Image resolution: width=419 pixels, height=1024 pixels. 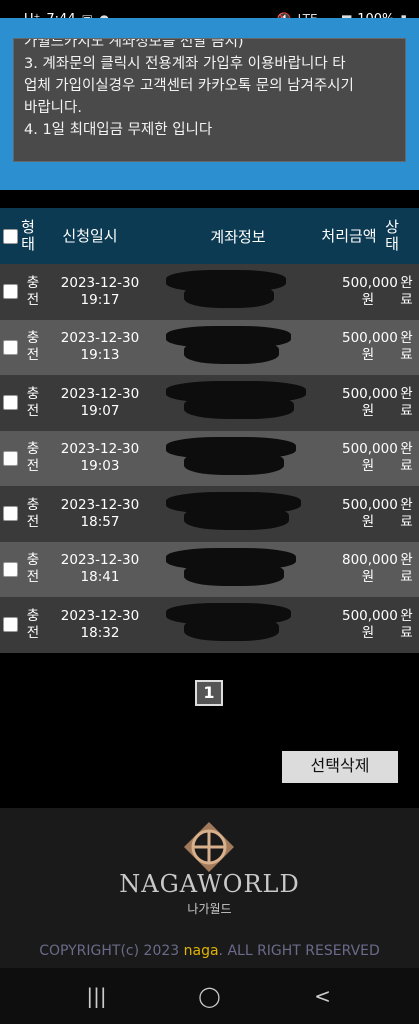 What do you see at coordinates (100, 410) in the screenshot?
I see `row-time: 19:07` at bounding box center [100, 410].